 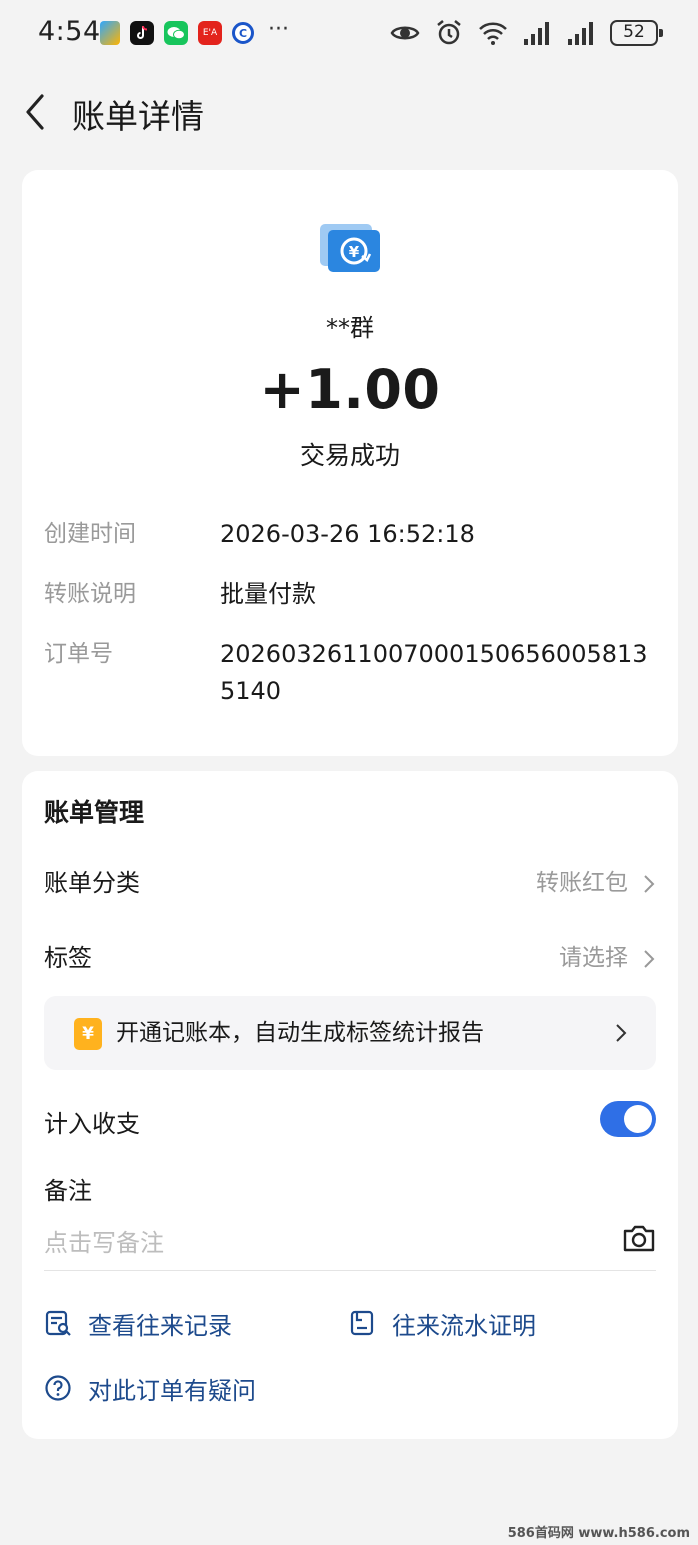 What do you see at coordinates (58, 1323) in the screenshot?
I see `record-search-icon` at bounding box center [58, 1323].